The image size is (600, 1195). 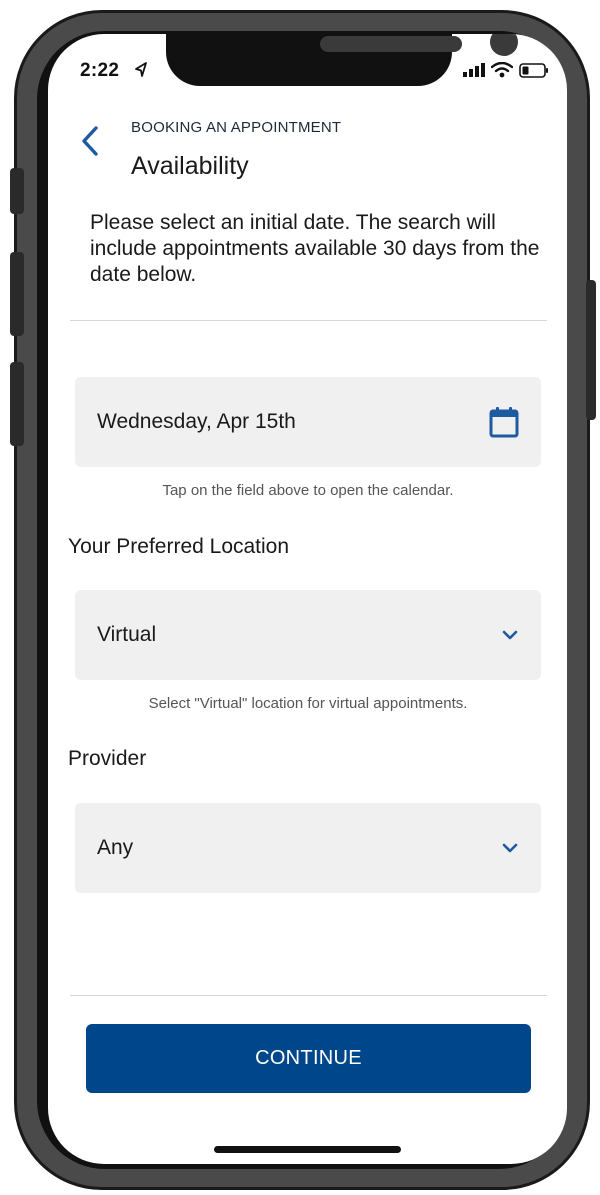 I want to click on wifi-icon, so click(x=502, y=70).